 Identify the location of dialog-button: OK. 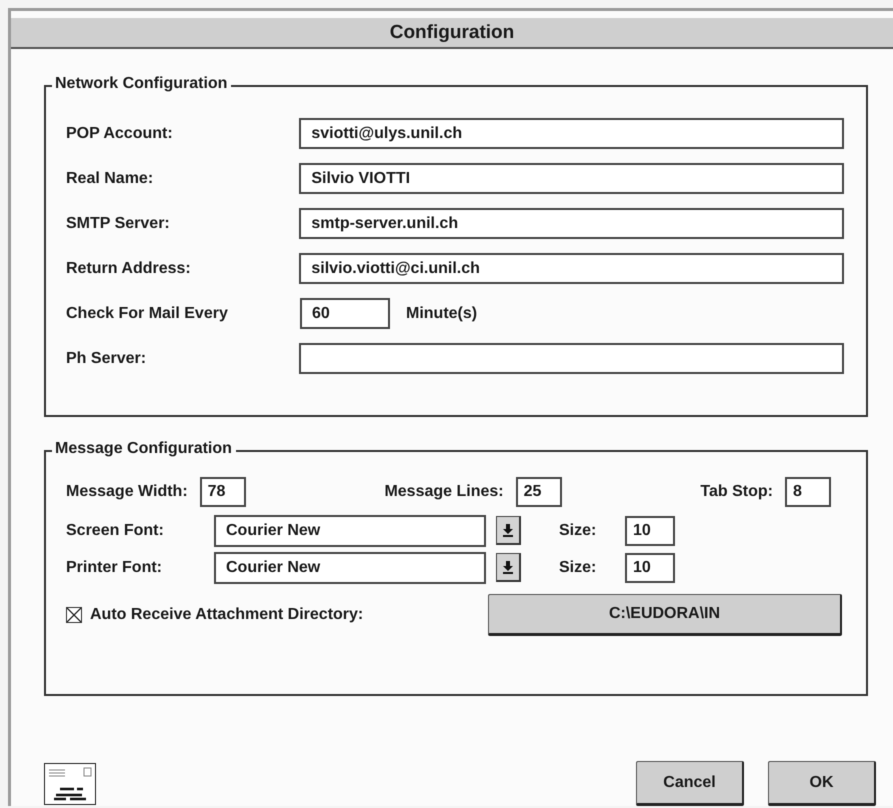
(822, 783).